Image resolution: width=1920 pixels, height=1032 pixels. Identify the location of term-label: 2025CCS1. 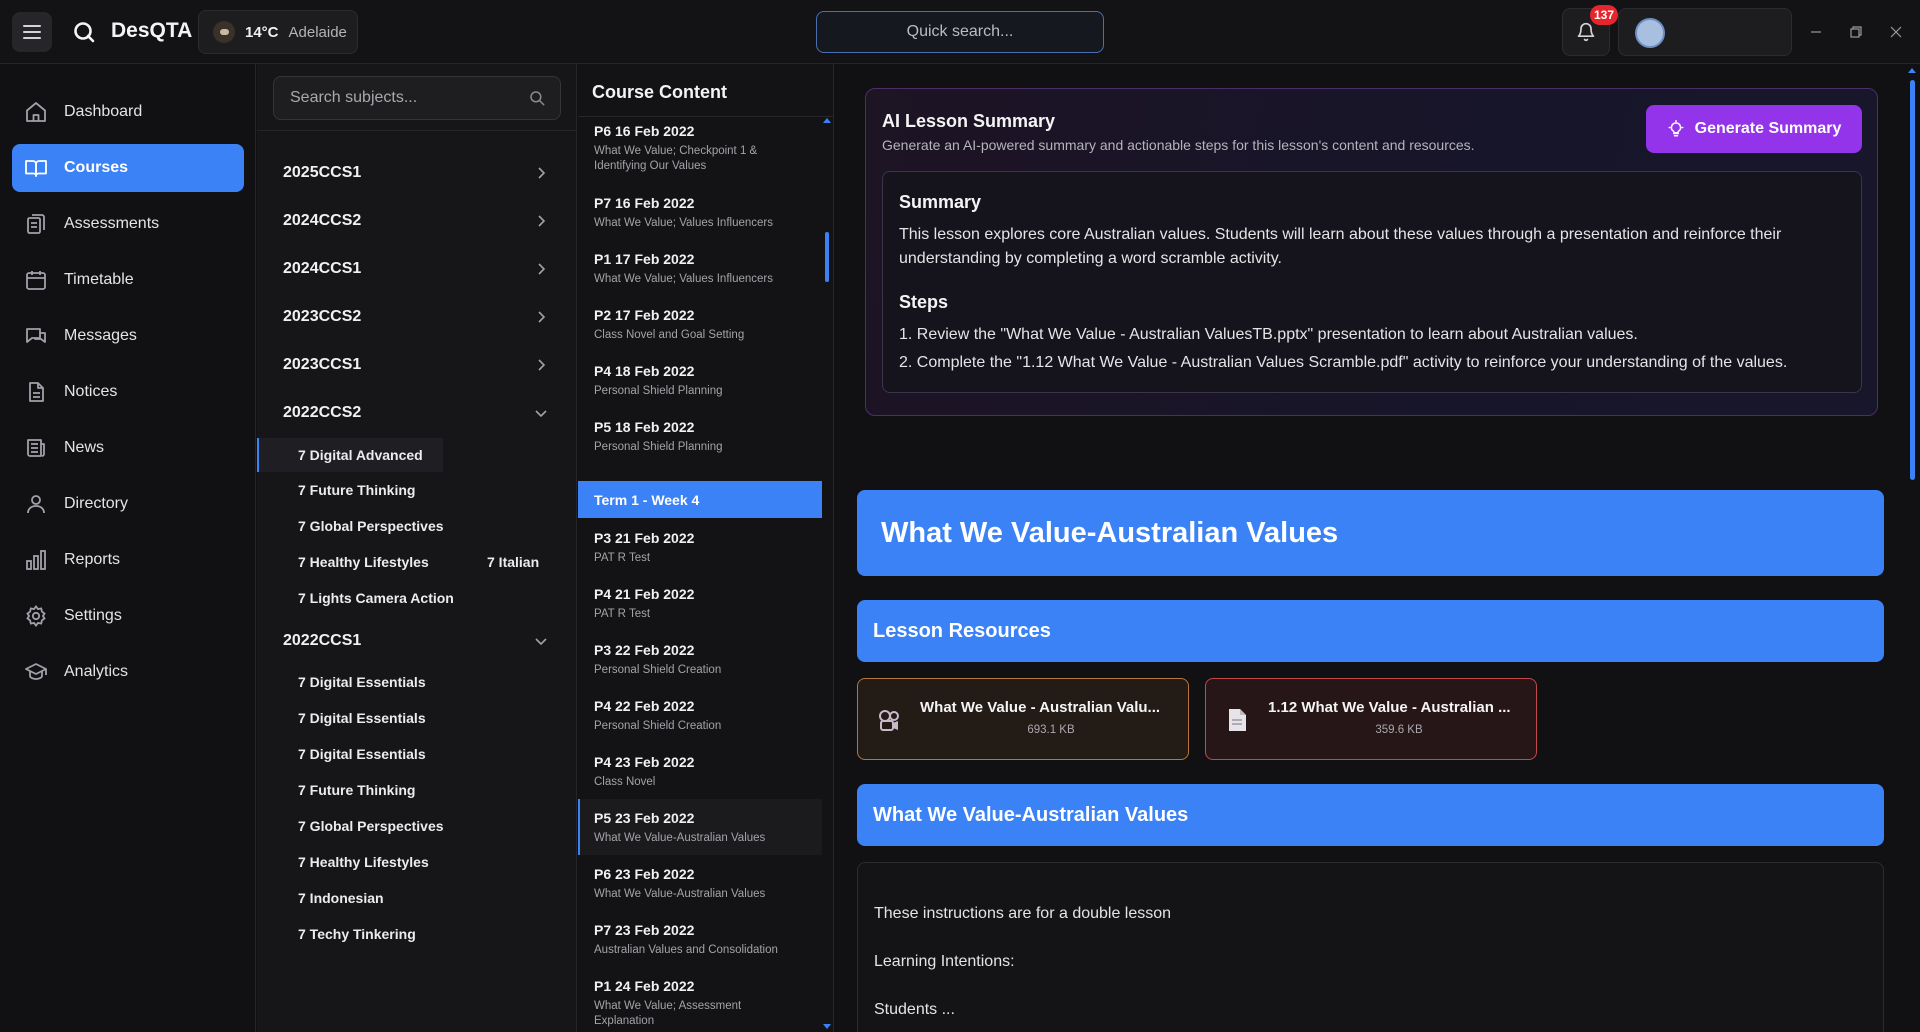
(322, 172).